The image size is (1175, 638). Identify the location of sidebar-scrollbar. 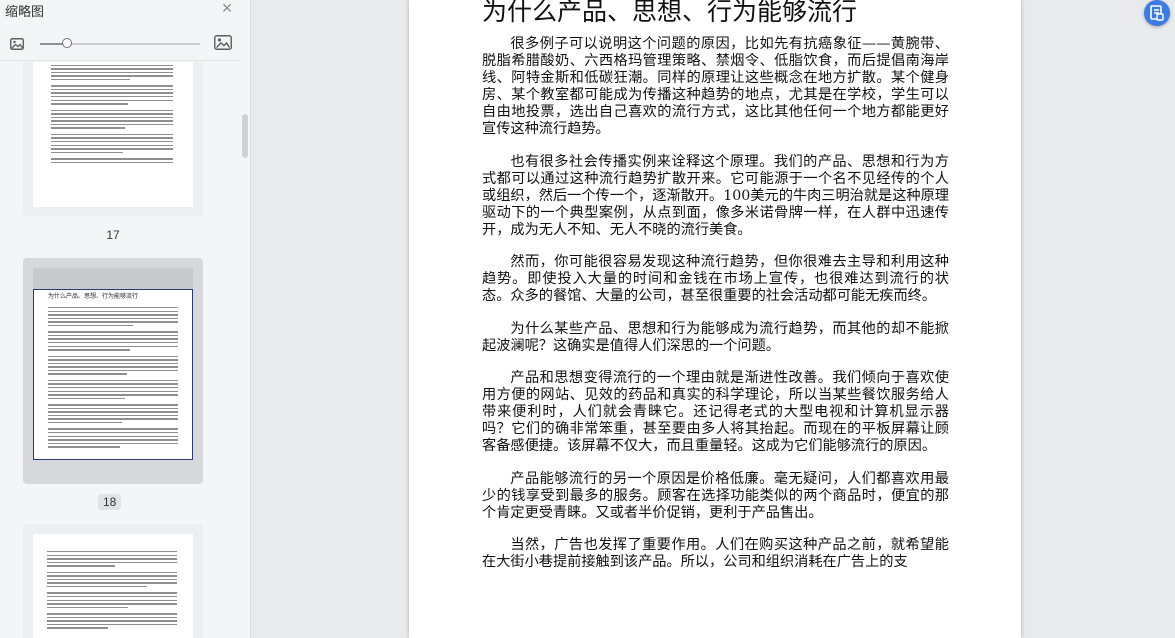
(245, 136).